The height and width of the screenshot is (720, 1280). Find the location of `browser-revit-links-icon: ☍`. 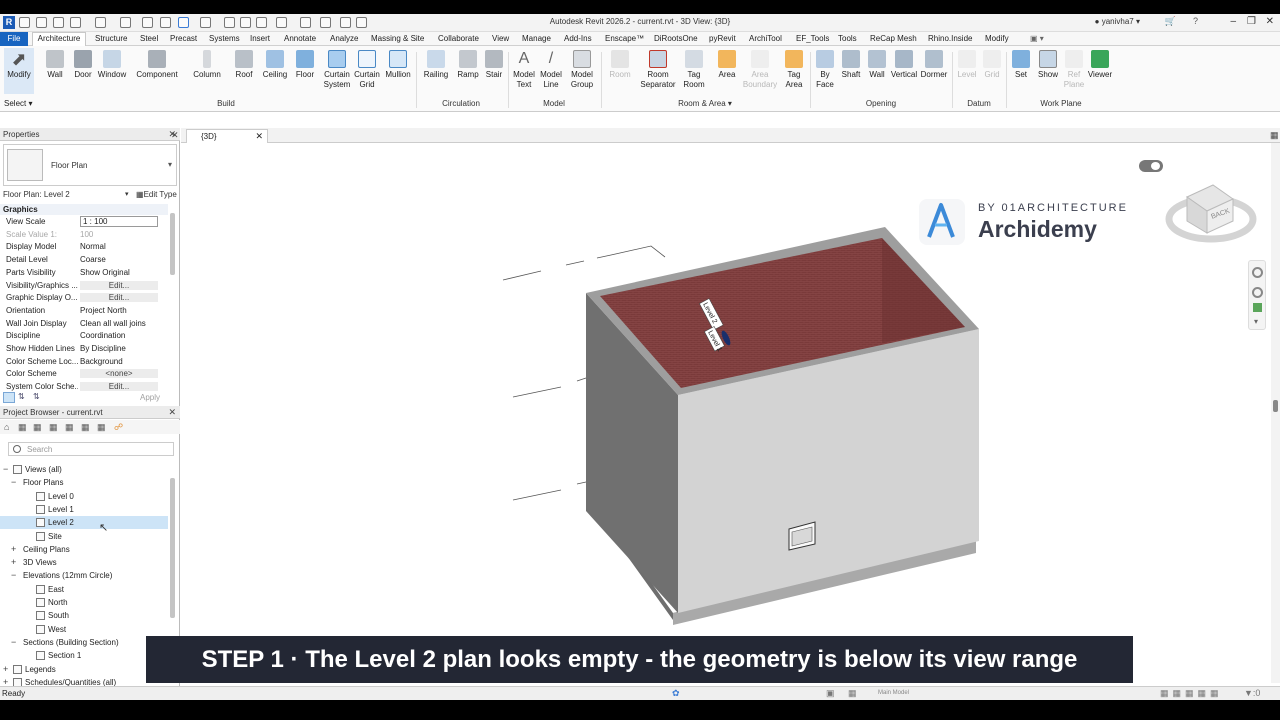

browser-revit-links-icon: ☍ is located at coordinates (118, 427).